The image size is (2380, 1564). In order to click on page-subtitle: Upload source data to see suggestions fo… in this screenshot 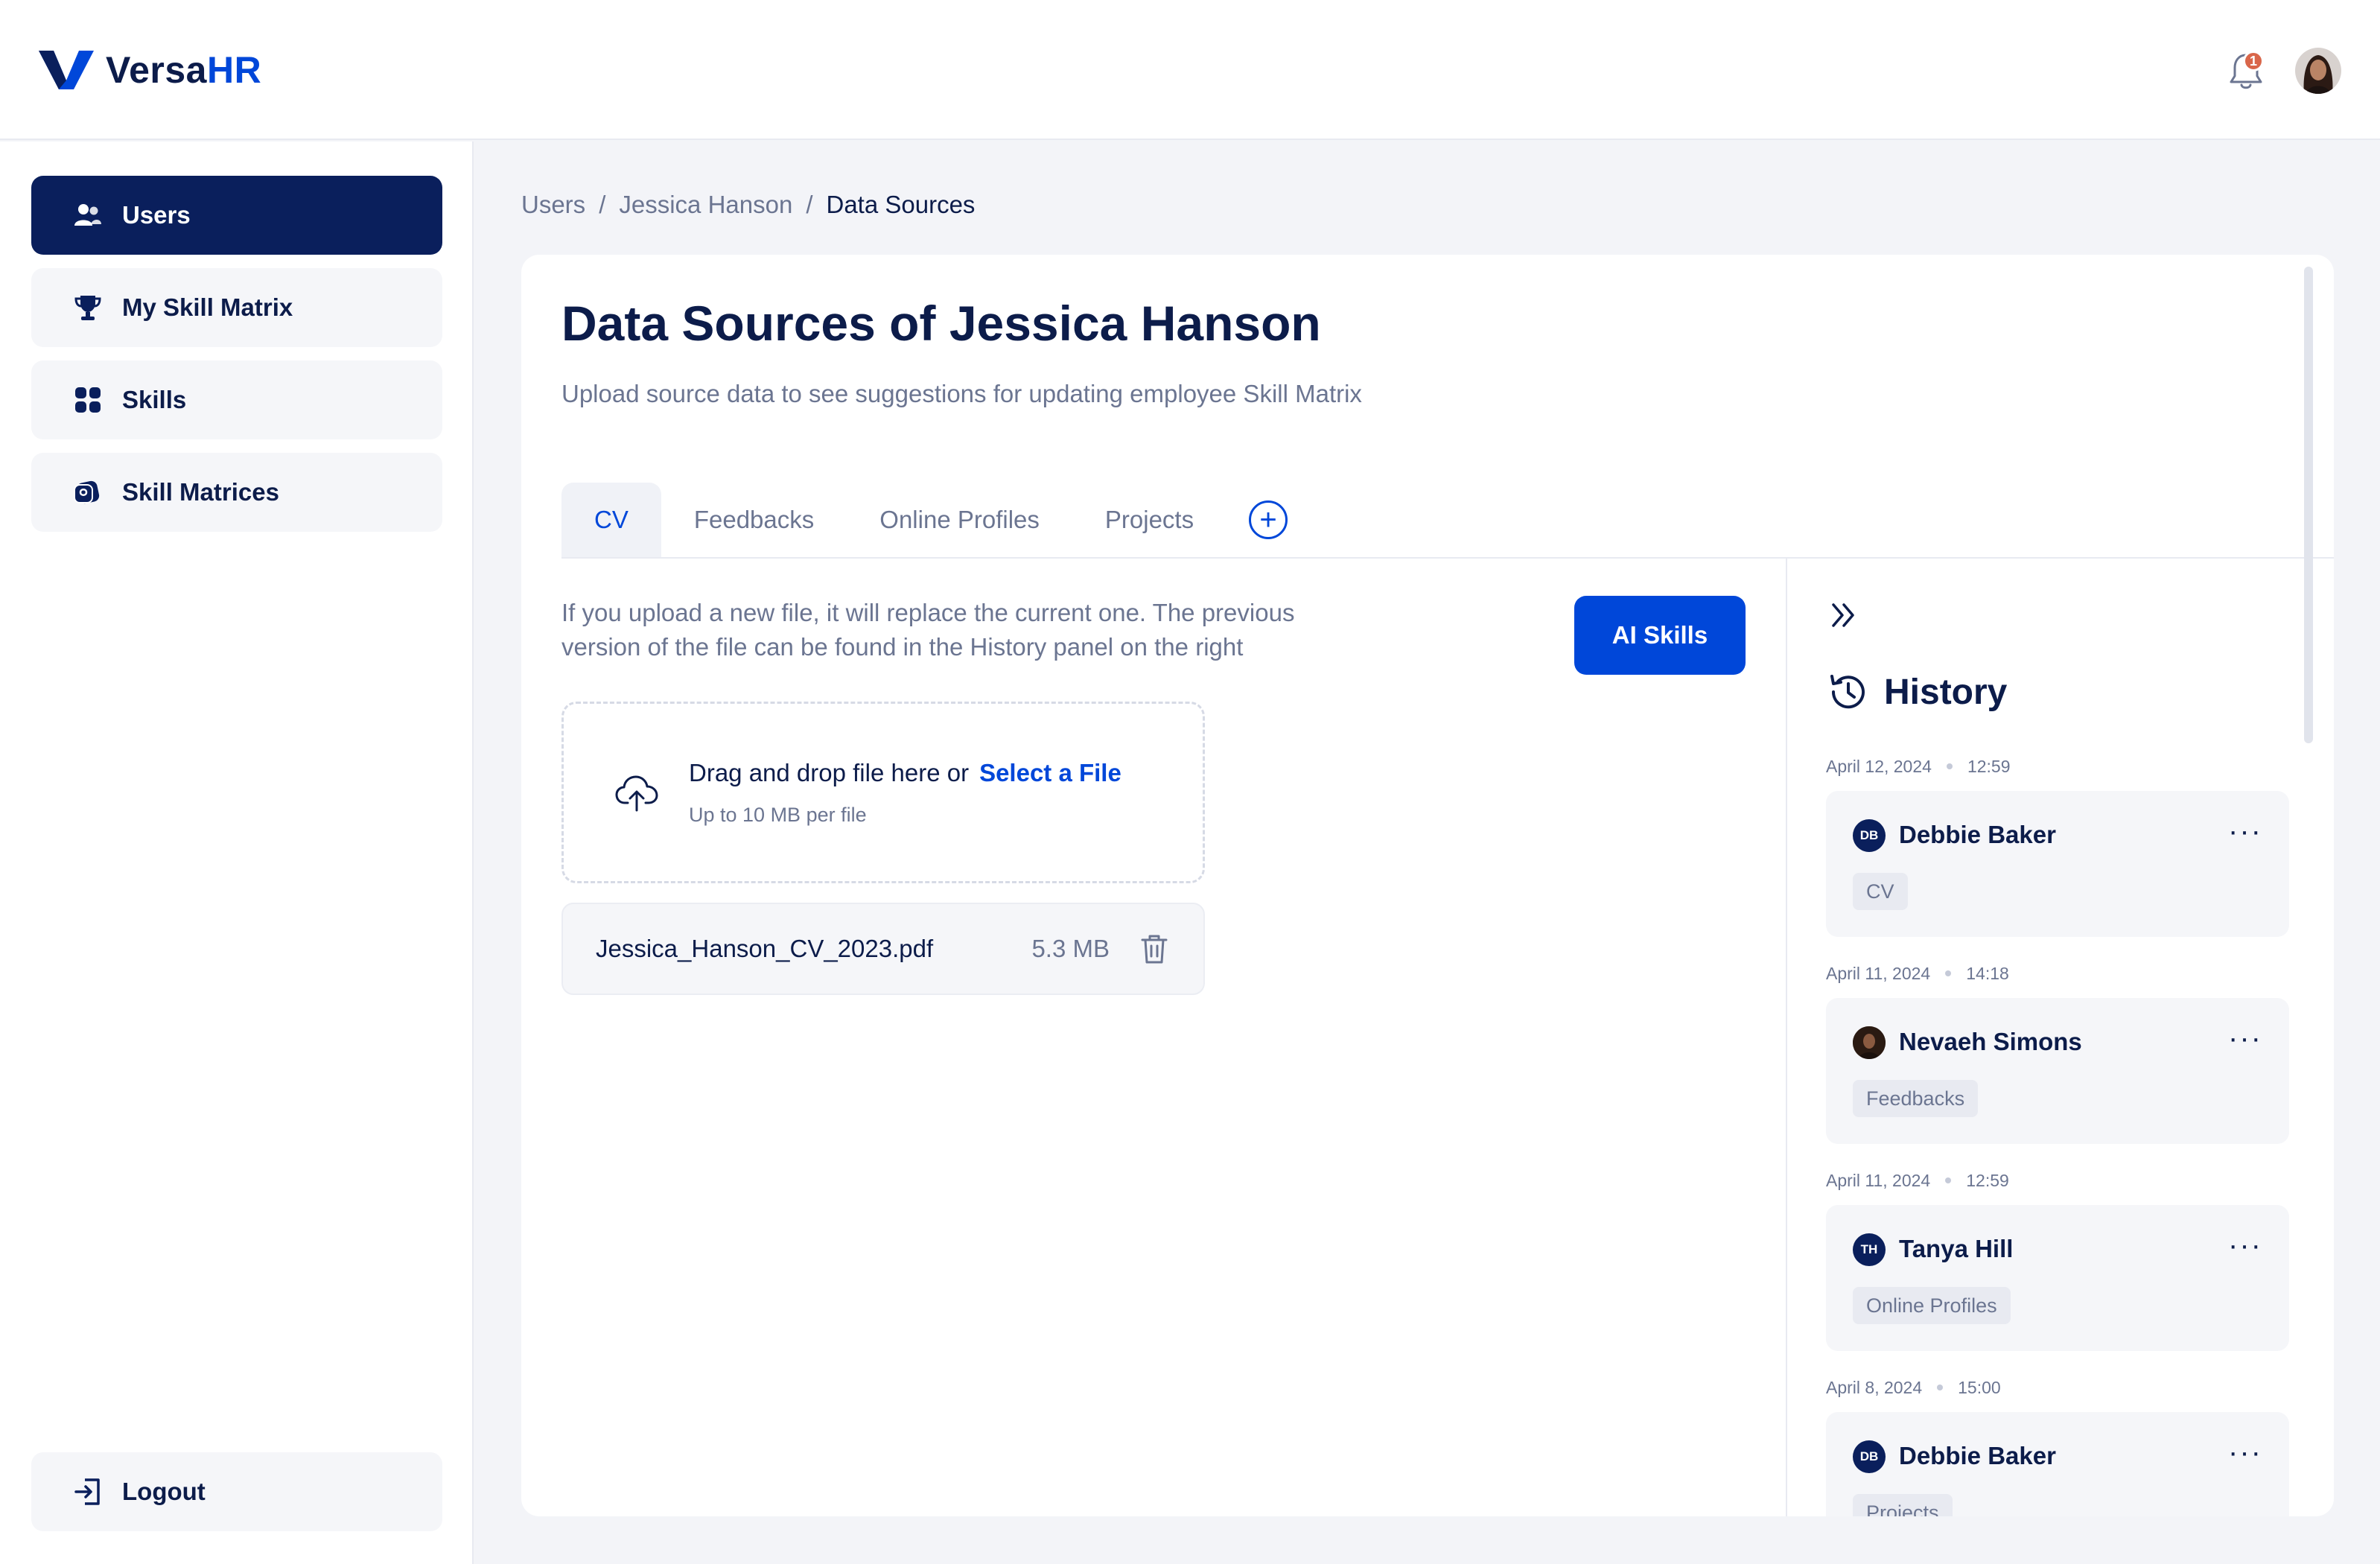, I will do `click(961, 393)`.